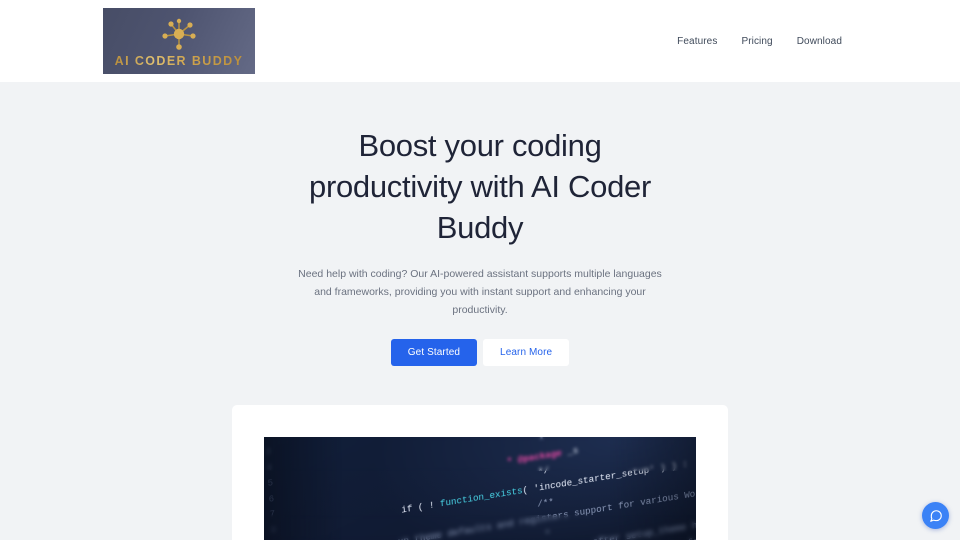  I want to click on logo-wordmark: AI CODER BUDDY, so click(179, 60).